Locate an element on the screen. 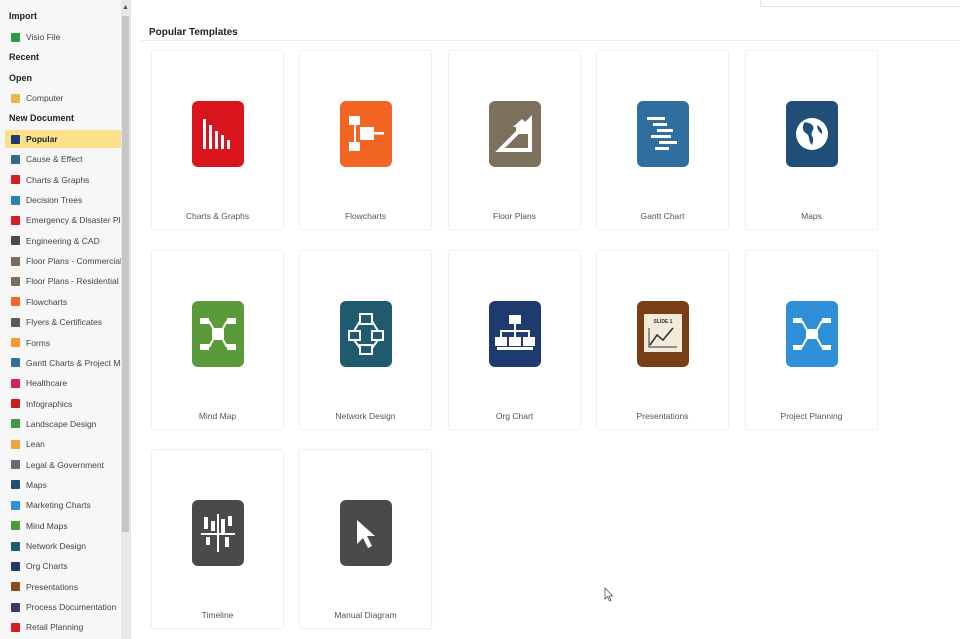 This screenshot has height=639, width=960. template-card-charts-graphs: Charts & Graphs is located at coordinates (217, 140).